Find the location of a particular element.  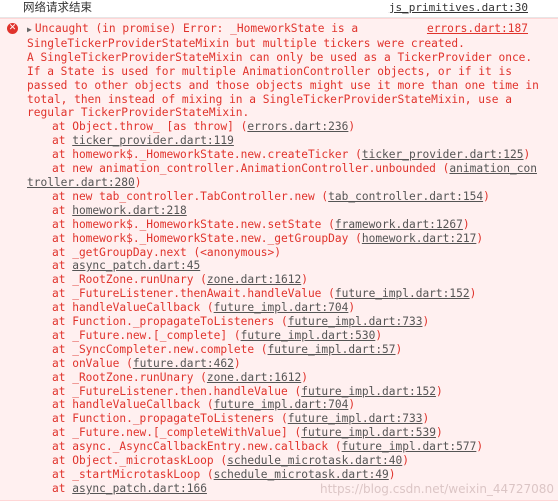

stack-frame-link: homework.dart:218 is located at coordinates (129, 210).